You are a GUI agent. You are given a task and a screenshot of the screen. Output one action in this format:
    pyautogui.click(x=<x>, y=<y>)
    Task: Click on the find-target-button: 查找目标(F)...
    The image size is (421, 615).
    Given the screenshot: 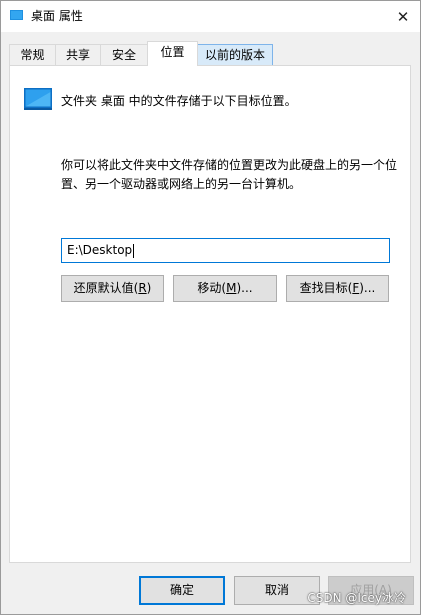 What is the action you would take?
    pyautogui.click(x=337, y=288)
    